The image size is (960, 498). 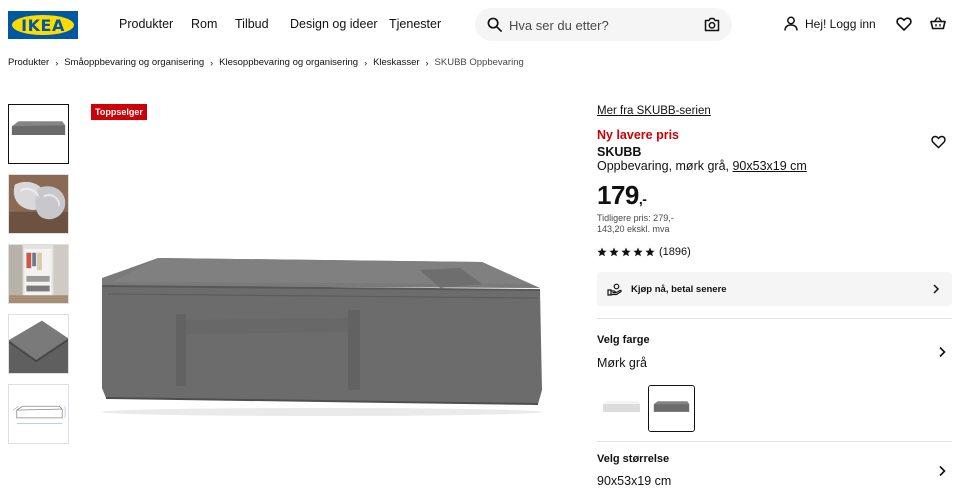 I want to click on search-bar, so click(x=603, y=24).